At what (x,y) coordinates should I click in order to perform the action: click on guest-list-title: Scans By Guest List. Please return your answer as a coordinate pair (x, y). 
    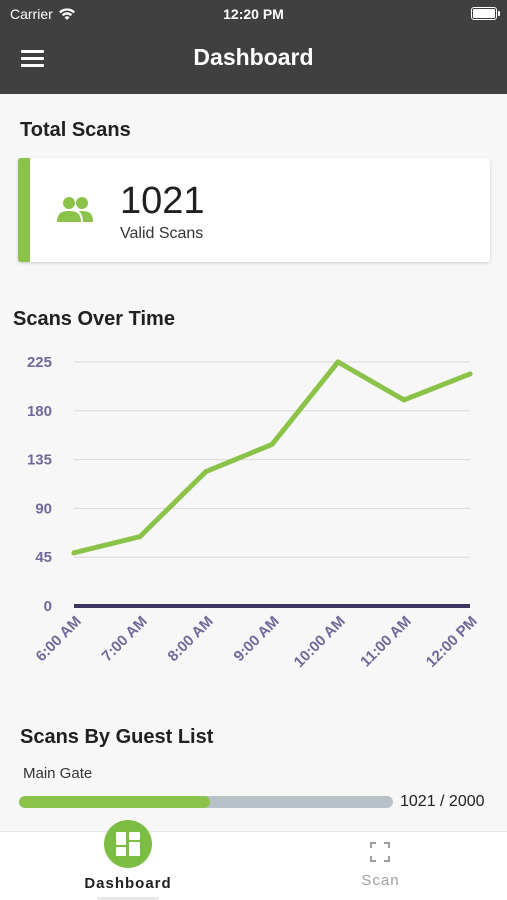
    Looking at the image, I should click on (117, 737).